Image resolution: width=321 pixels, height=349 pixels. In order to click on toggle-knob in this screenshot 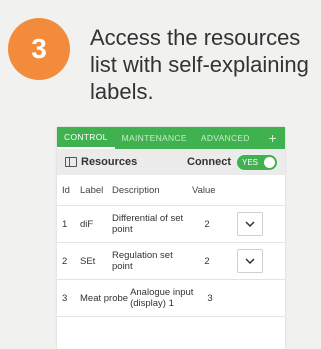, I will do `click(269, 162)`.